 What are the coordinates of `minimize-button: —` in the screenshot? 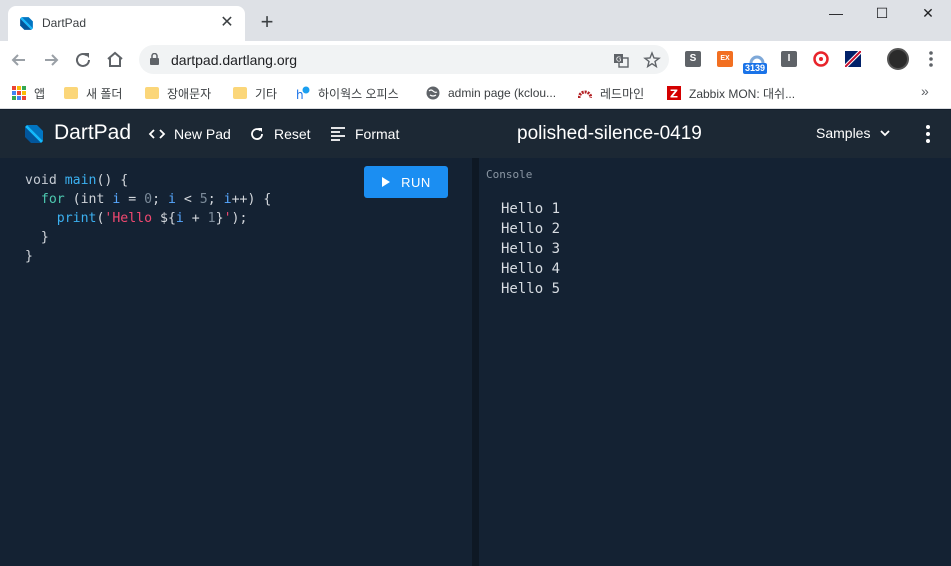 It's located at (836, 14).